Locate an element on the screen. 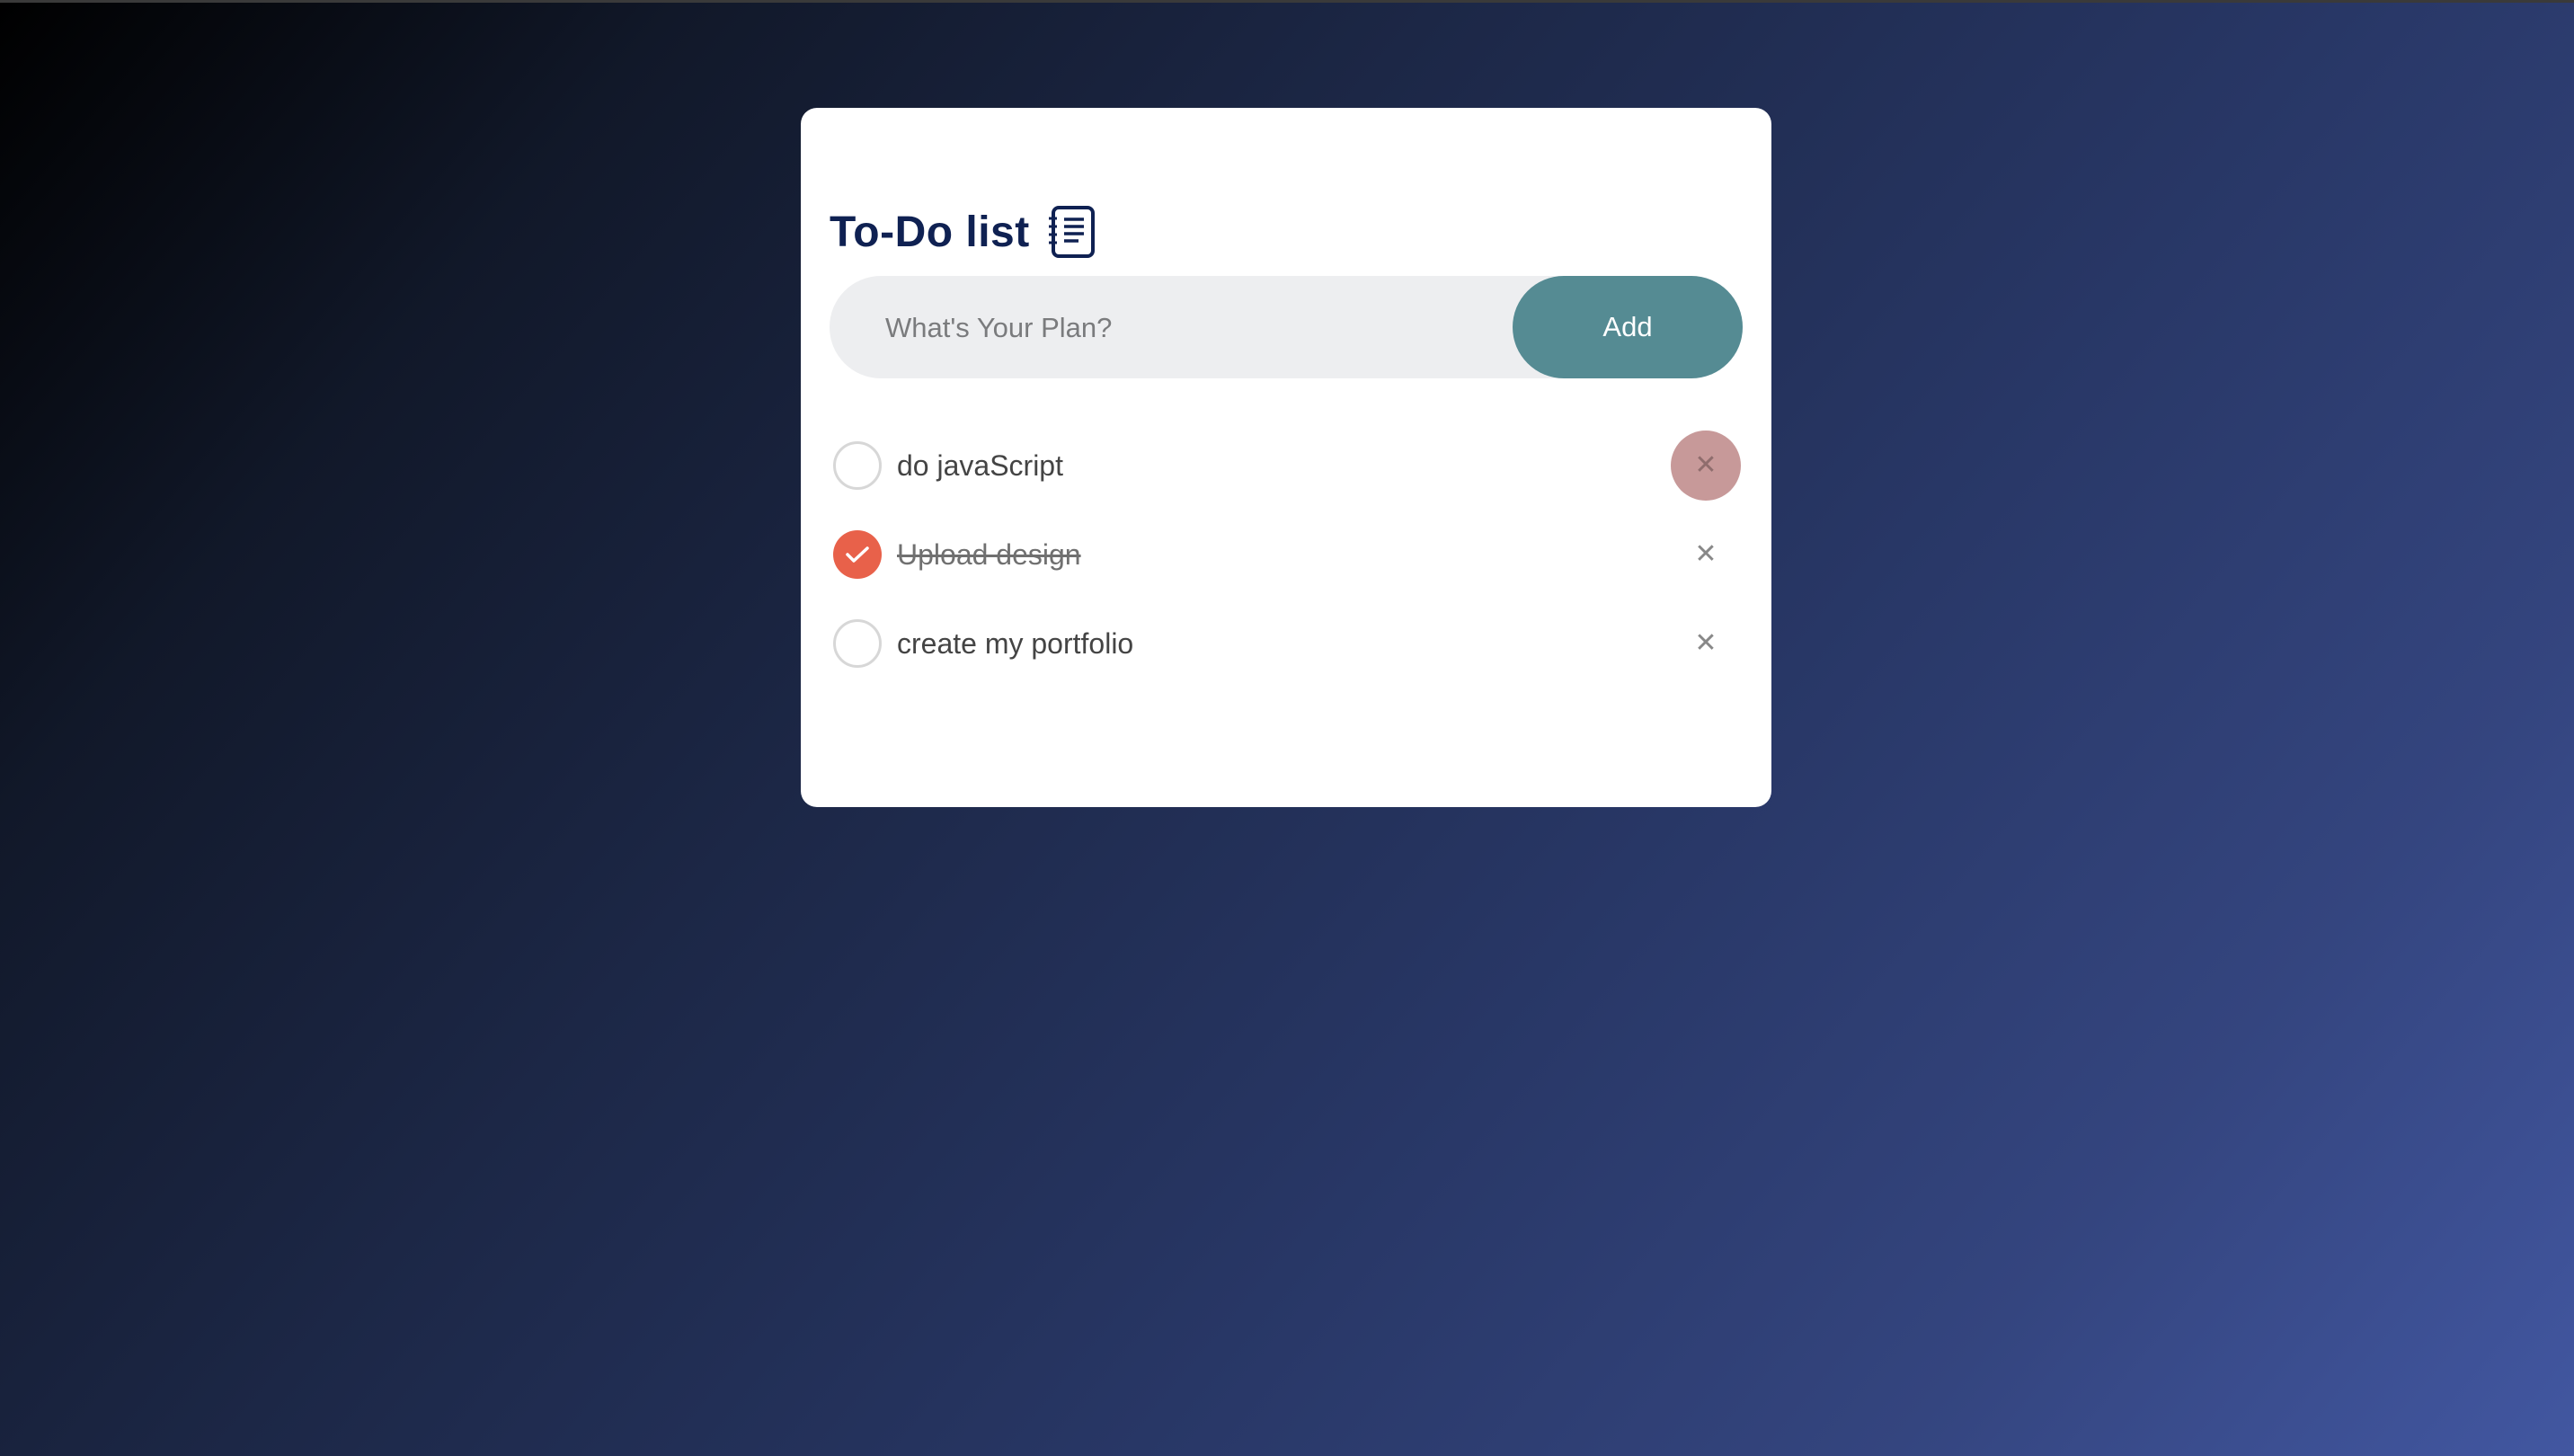  task-text: do javaScript is located at coordinates (980, 466).